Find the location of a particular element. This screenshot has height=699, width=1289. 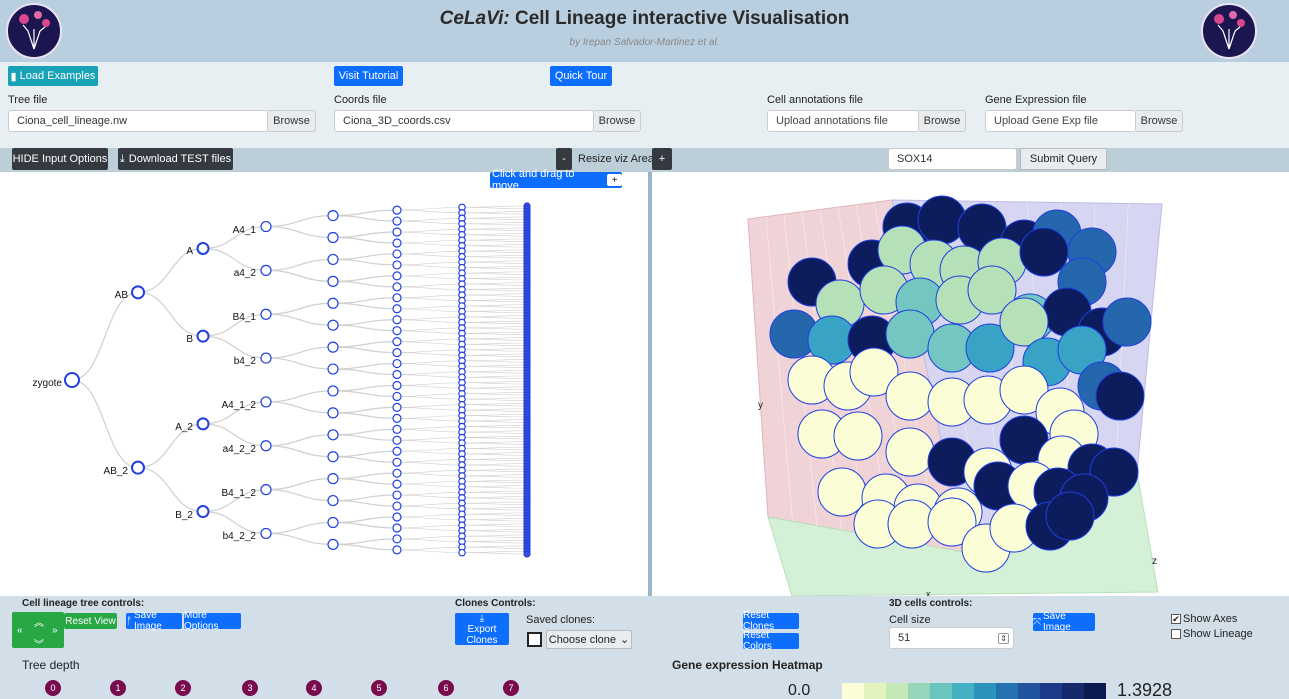

visit-tutorial-button: Visit Tutorial is located at coordinates (368, 76).